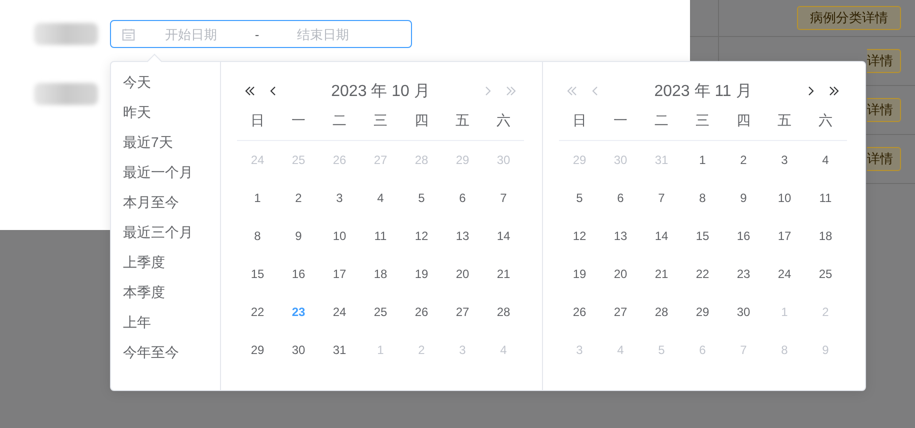  What do you see at coordinates (165, 353) in the screenshot?
I see `shortcut-item: 今年至今` at bounding box center [165, 353].